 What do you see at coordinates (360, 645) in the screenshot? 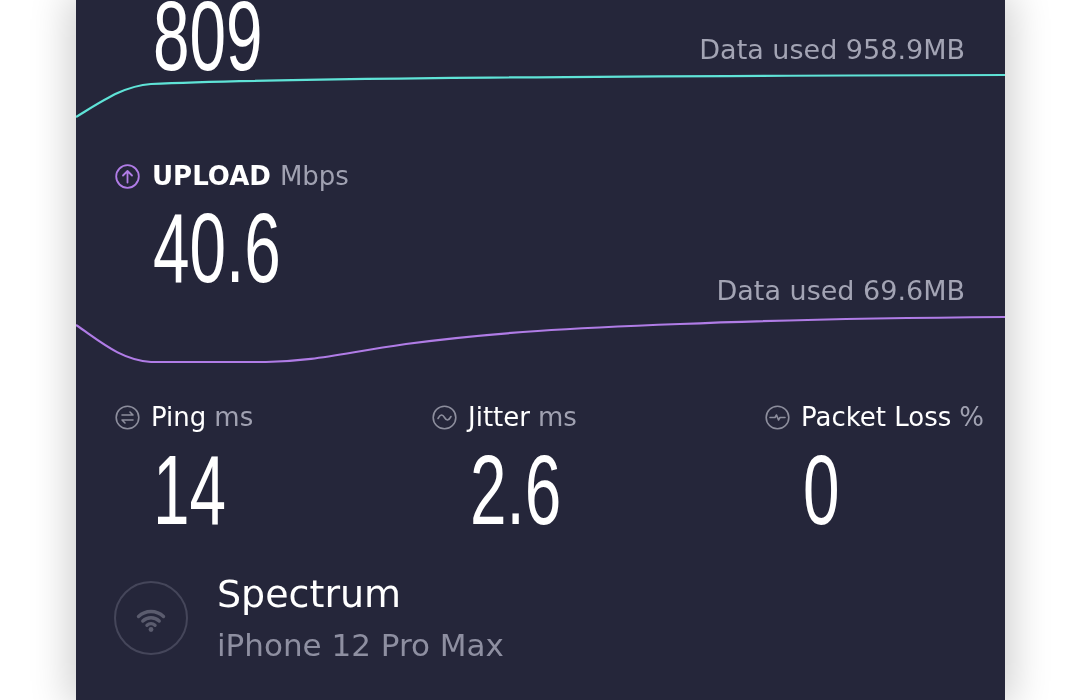
I see `device-name: iPhone 12 Pro Max` at bounding box center [360, 645].